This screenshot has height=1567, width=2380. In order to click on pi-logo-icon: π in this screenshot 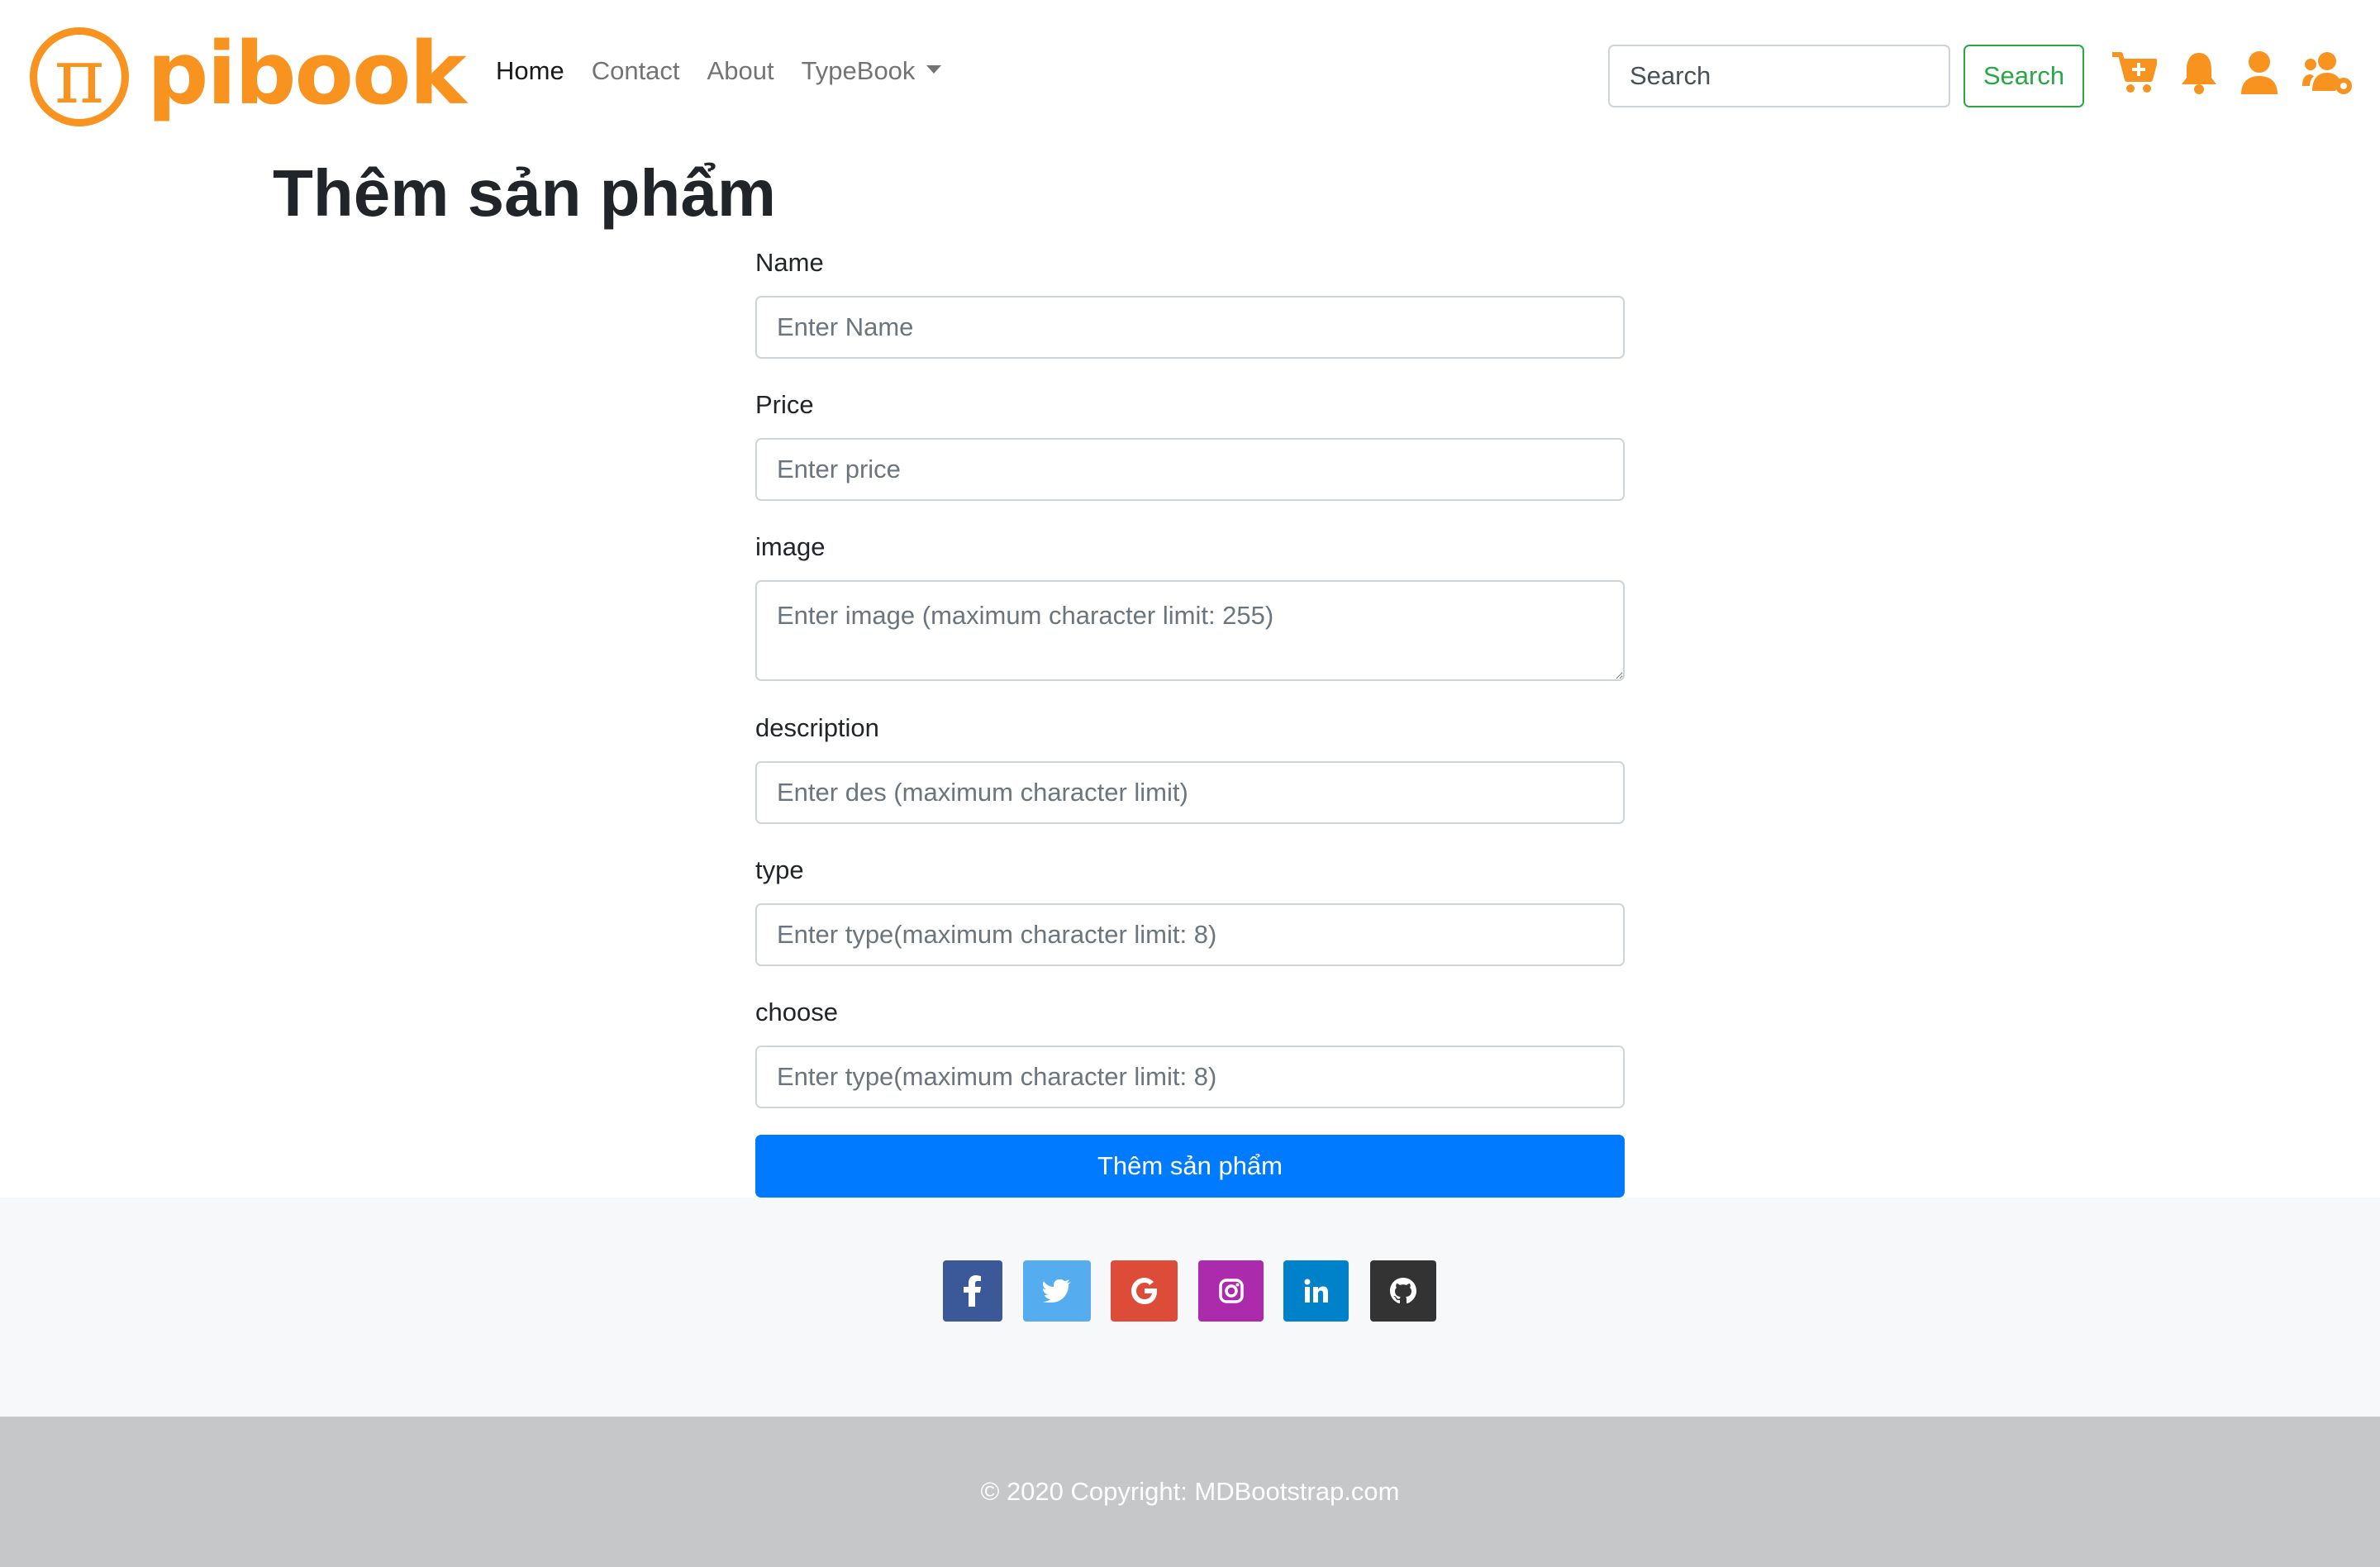, I will do `click(79, 76)`.